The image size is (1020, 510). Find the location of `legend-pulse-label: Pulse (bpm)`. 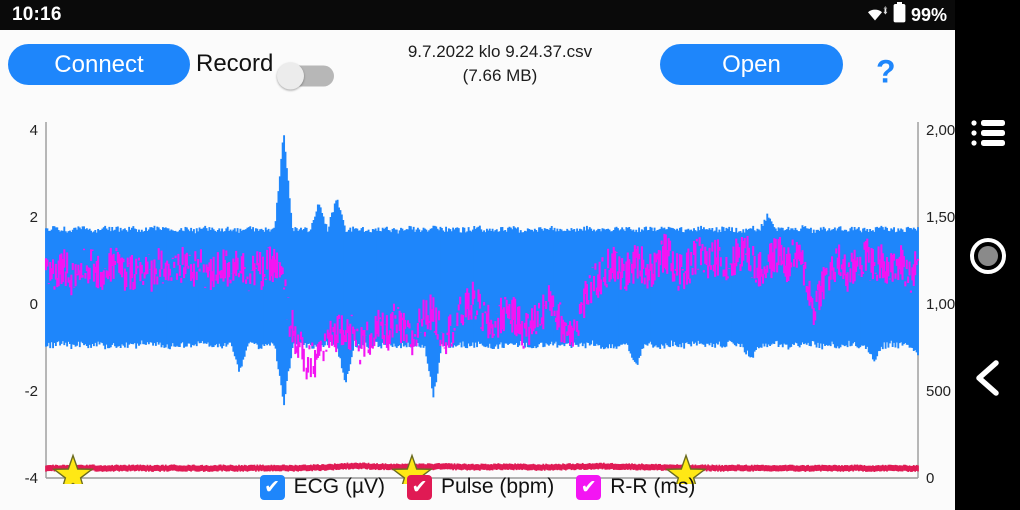

legend-pulse-label: Pulse (bpm) is located at coordinates (498, 486).